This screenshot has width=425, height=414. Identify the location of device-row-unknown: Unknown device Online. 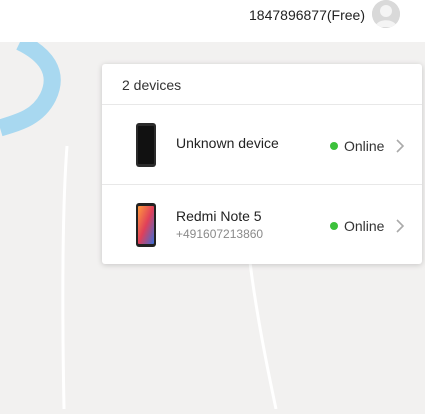
(262, 145).